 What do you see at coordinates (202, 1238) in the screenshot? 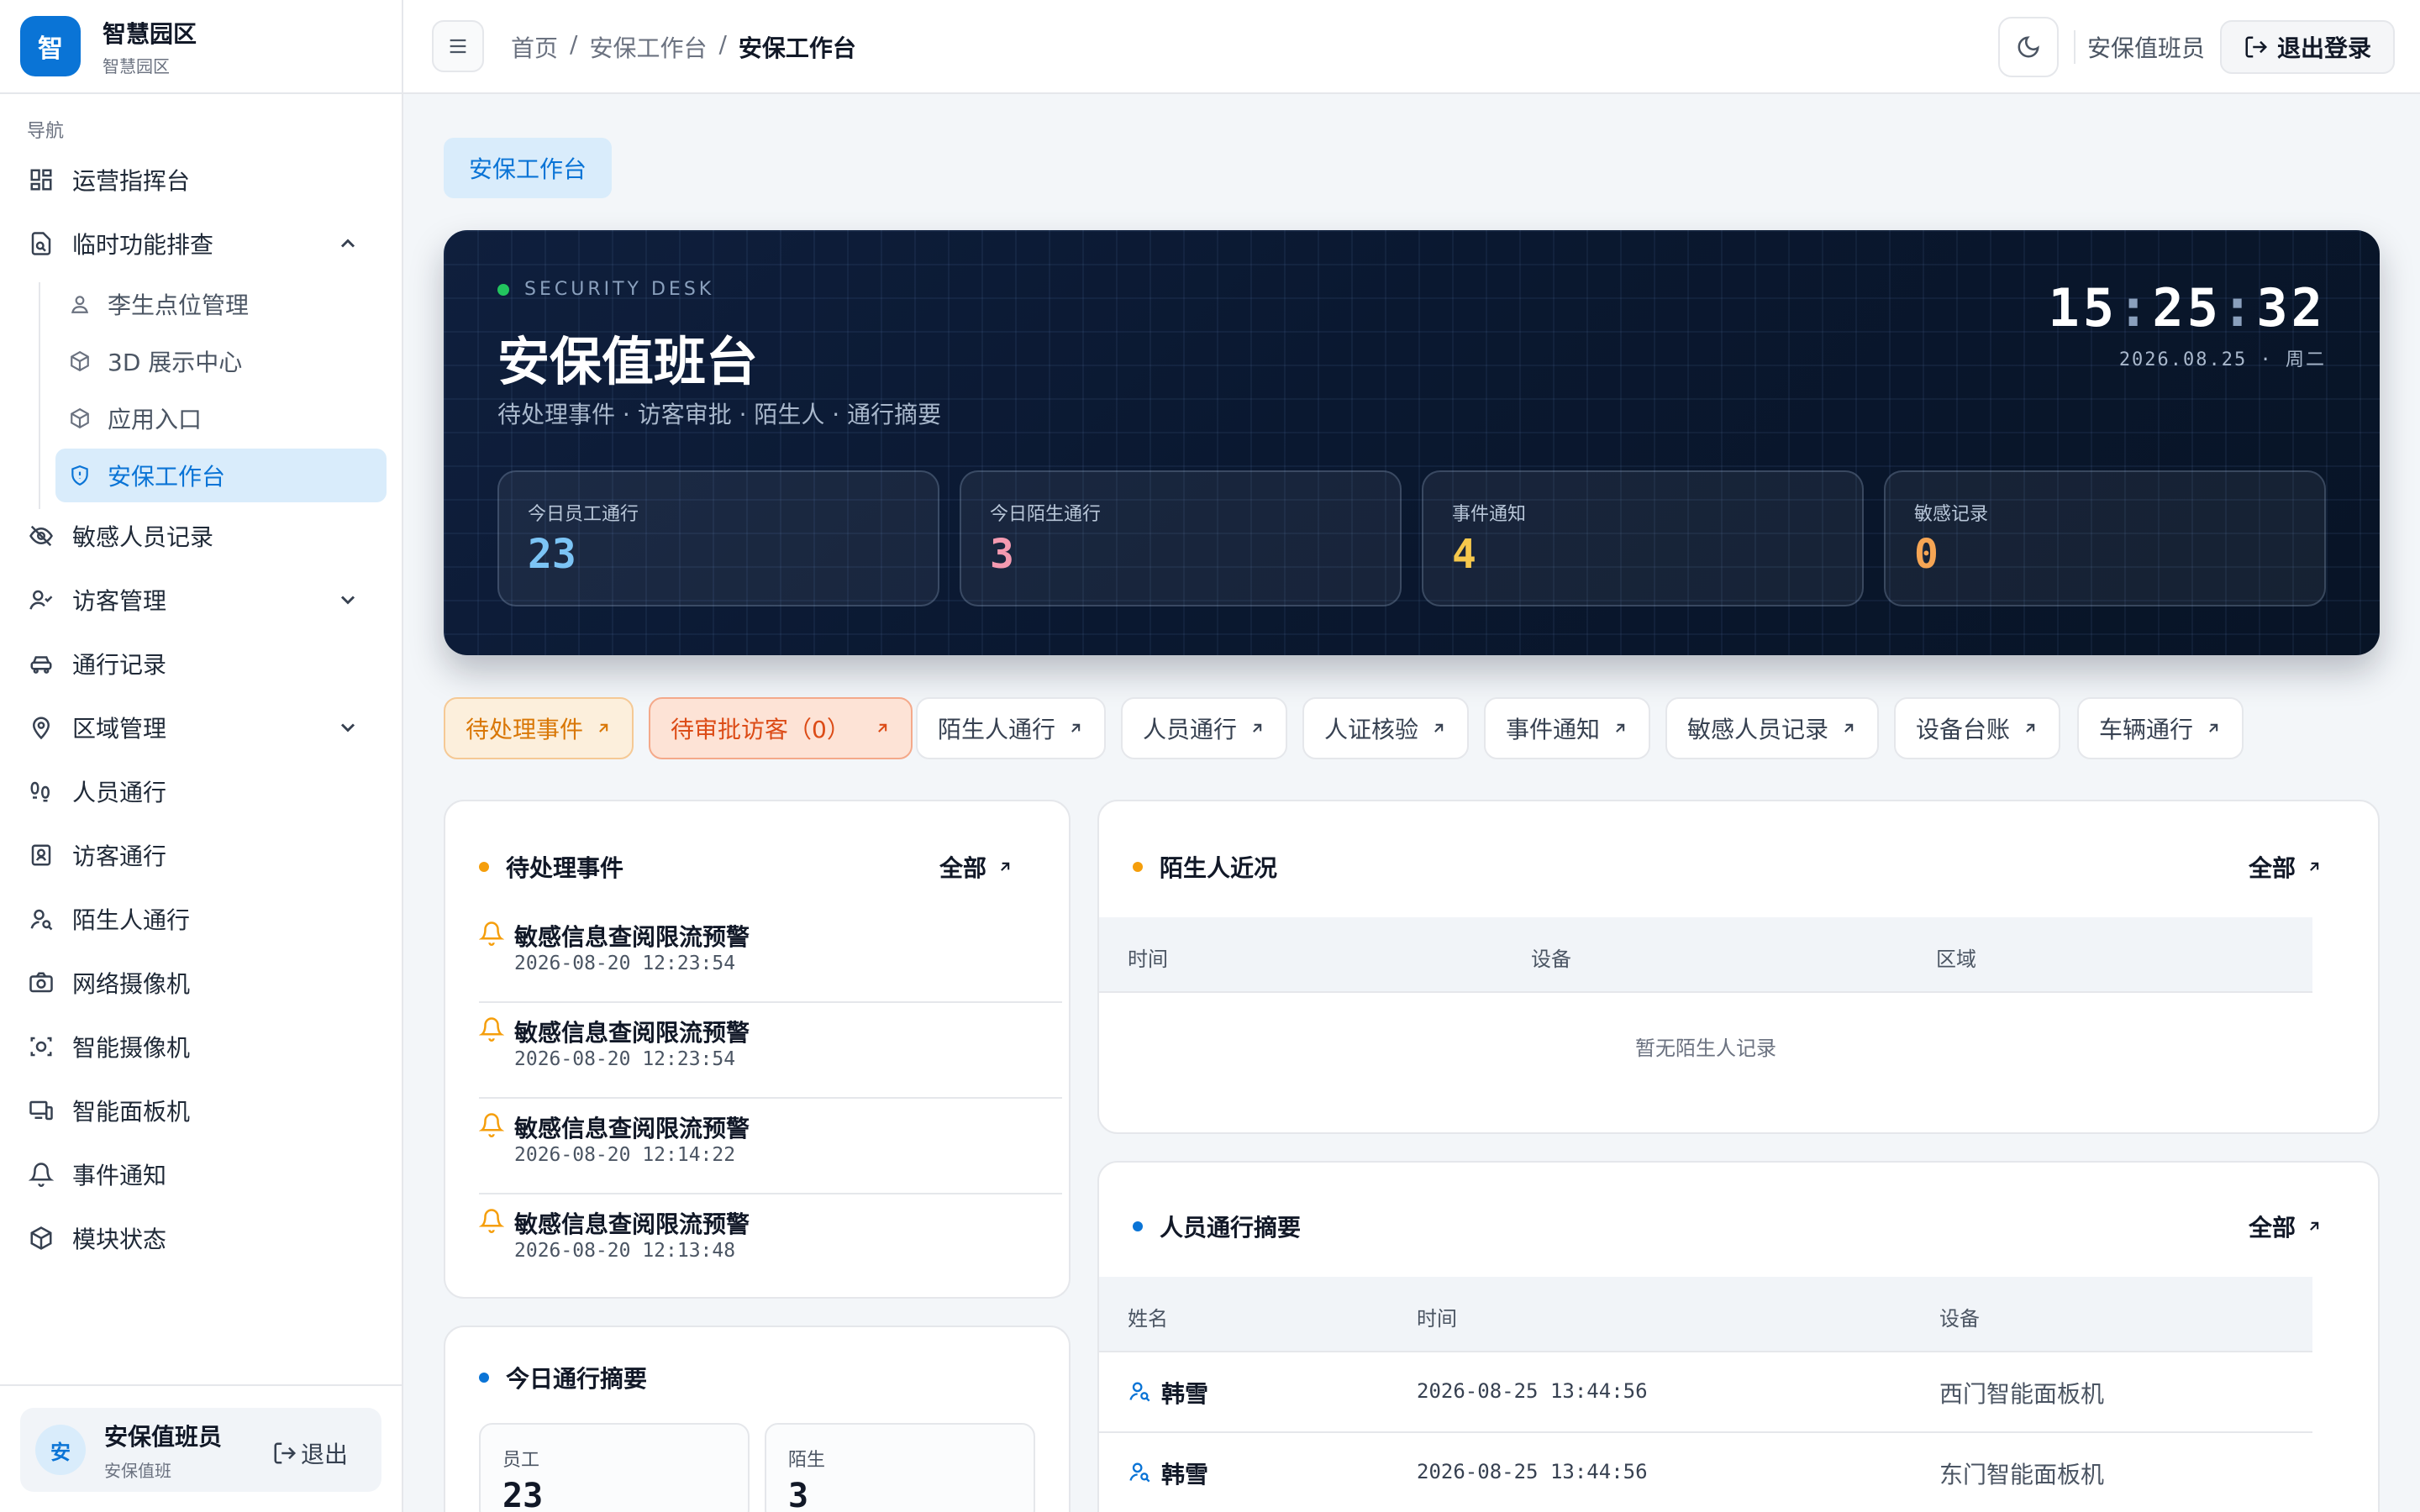
I see `nav-item-module-status: 模块状态` at bounding box center [202, 1238].